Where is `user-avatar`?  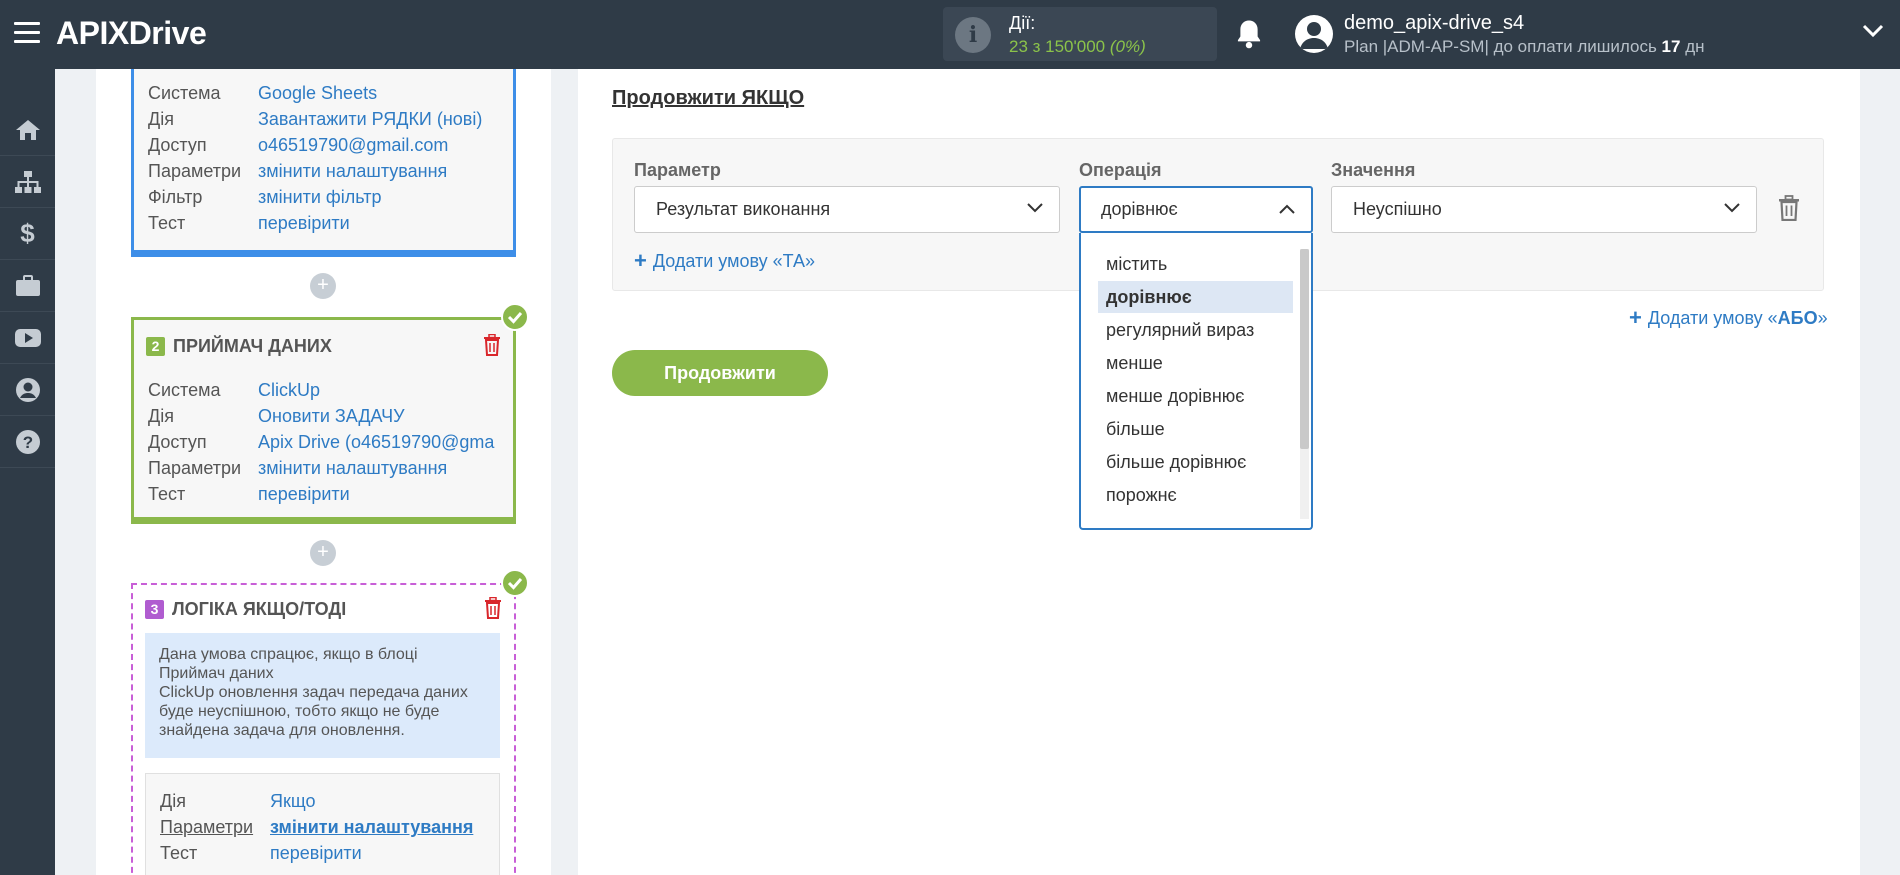 user-avatar is located at coordinates (1314, 34).